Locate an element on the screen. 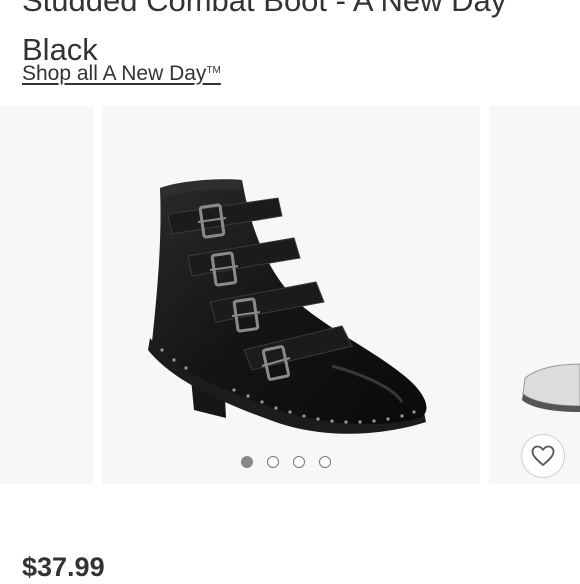 The height and width of the screenshot is (584, 580). heart-icon is located at coordinates (543, 455).